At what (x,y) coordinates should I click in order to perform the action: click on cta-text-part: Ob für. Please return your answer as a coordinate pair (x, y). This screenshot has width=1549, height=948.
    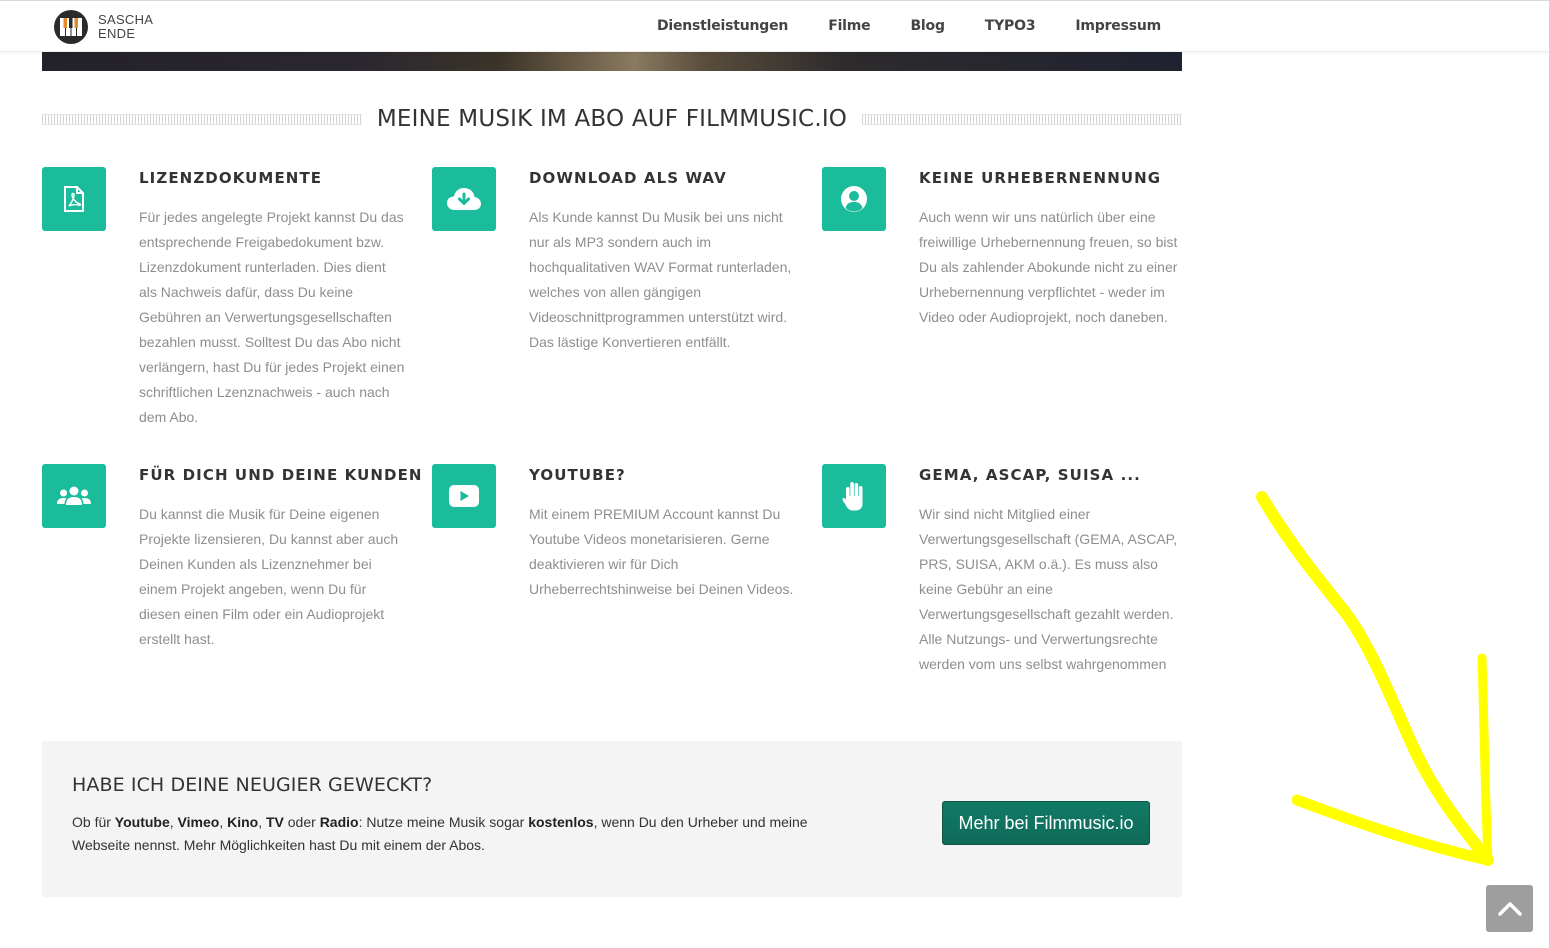
    Looking at the image, I should click on (93, 822).